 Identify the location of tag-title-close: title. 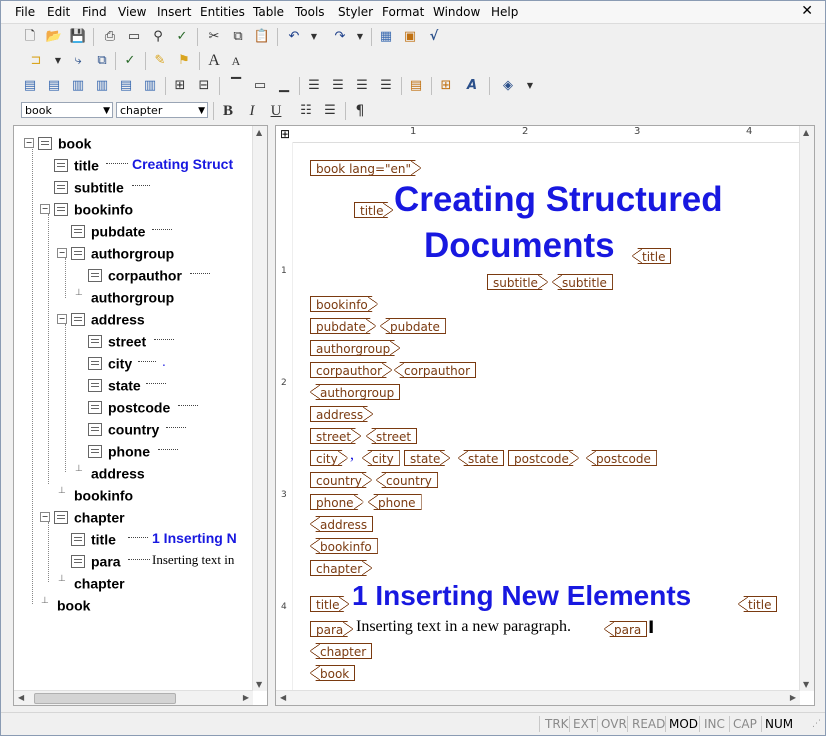
(652, 256).